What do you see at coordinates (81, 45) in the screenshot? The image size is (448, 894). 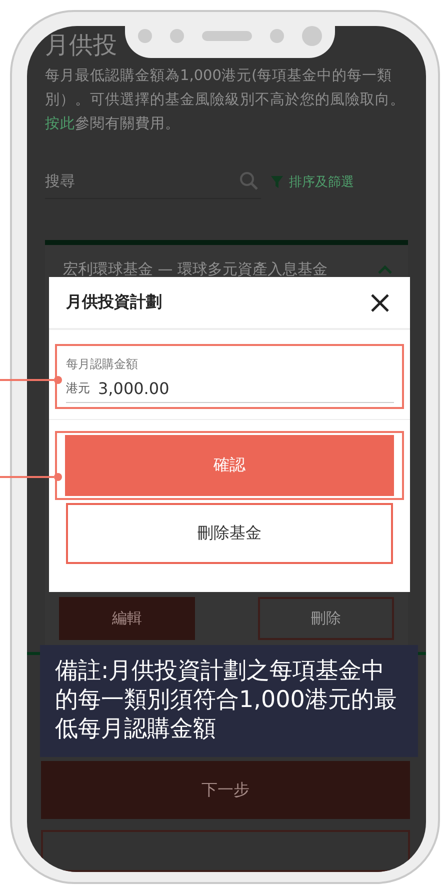 I see `page-title: 月供投` at bounding box center [81, 45].